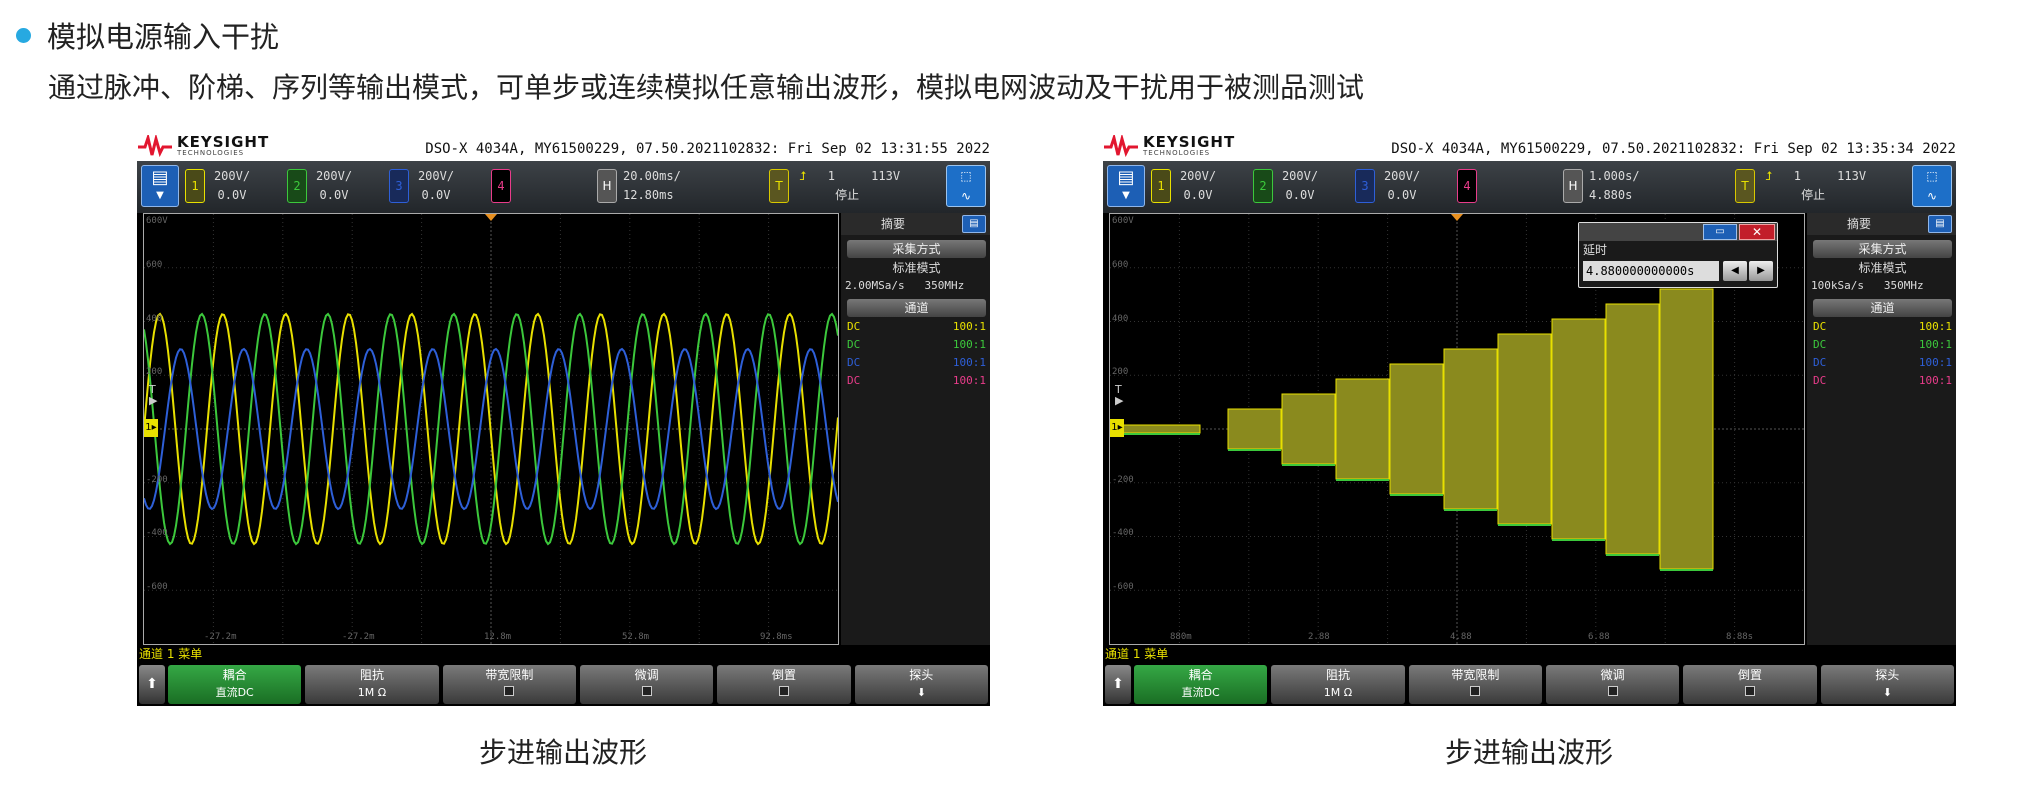 This screenshot has width=2043, height=797. What do you see at coordinates (1119, 395) in the screenshot?
I see `trigger-level-marker-icon: T ▶` at bounding box center [1119, 395].